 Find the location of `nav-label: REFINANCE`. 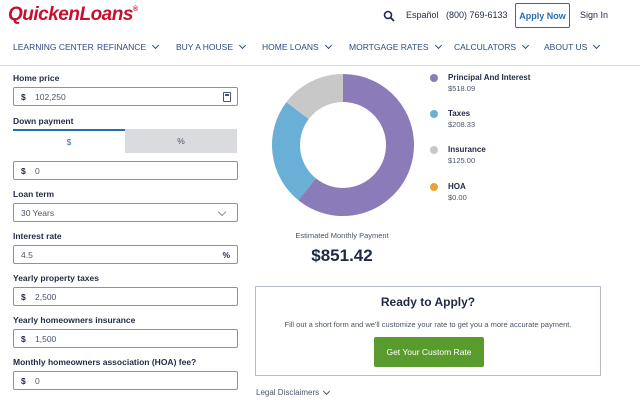

nav-label: REFINANCE is located at coordinates (122, 47).